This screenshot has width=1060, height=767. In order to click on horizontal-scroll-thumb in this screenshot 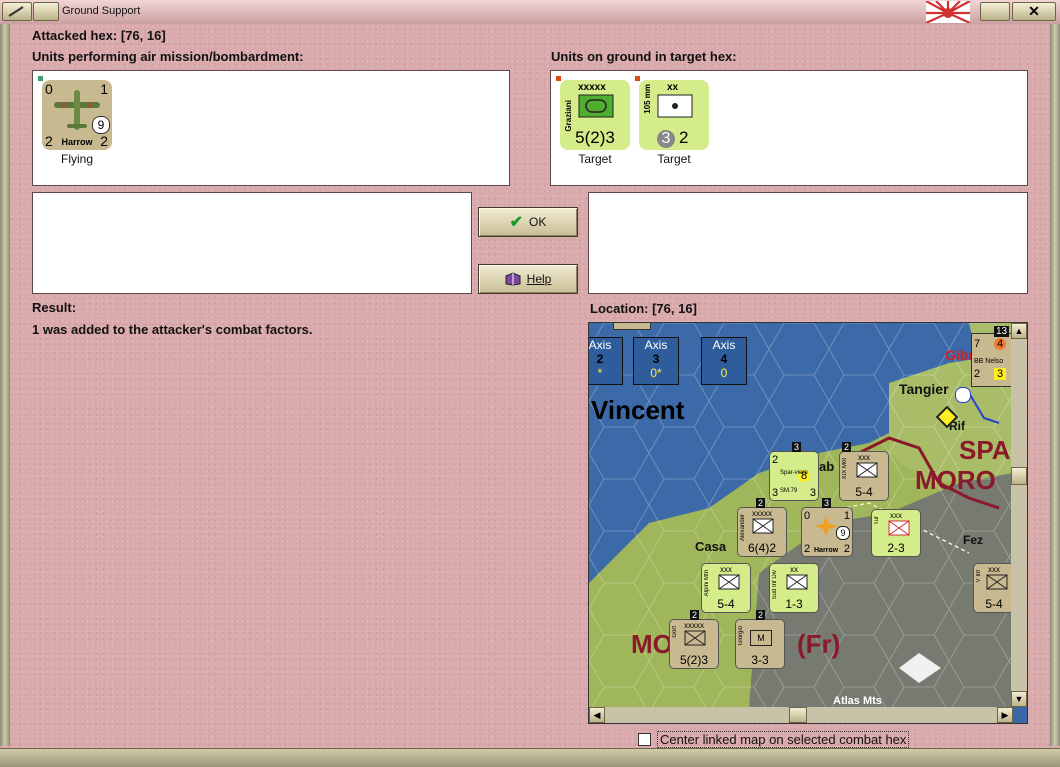, I will do `click(798, 715)`.